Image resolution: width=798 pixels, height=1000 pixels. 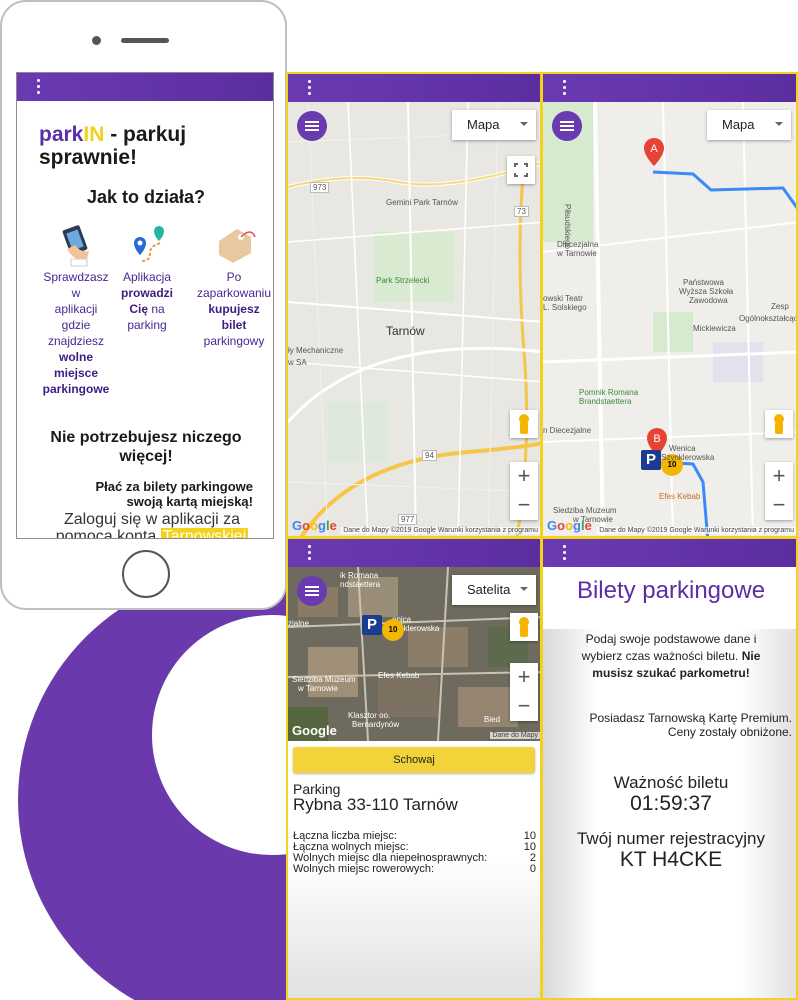 What do you see at coordinates (156, 309) in the screenshot?
I see `step2-text: na` at bounding box center [156, 309].